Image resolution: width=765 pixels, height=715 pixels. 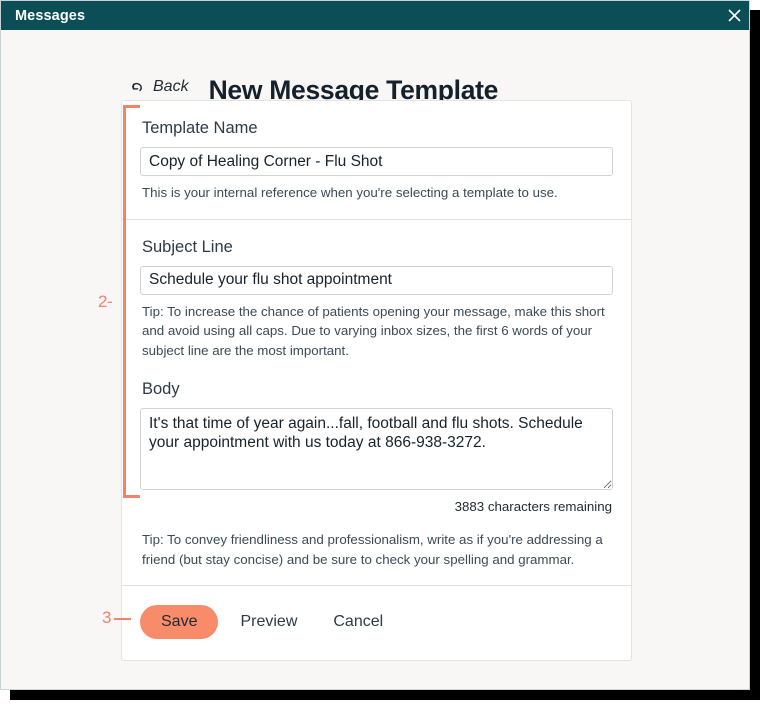 I want to click on close-button, so click(x=733, y=15).